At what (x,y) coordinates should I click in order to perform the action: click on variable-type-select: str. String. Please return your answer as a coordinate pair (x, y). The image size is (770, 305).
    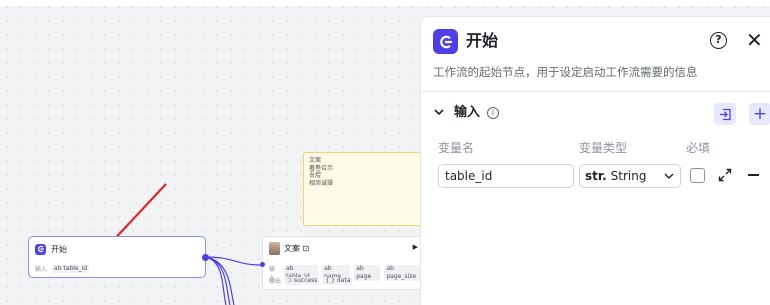
    Looking at the image, I should click on (630, 176).